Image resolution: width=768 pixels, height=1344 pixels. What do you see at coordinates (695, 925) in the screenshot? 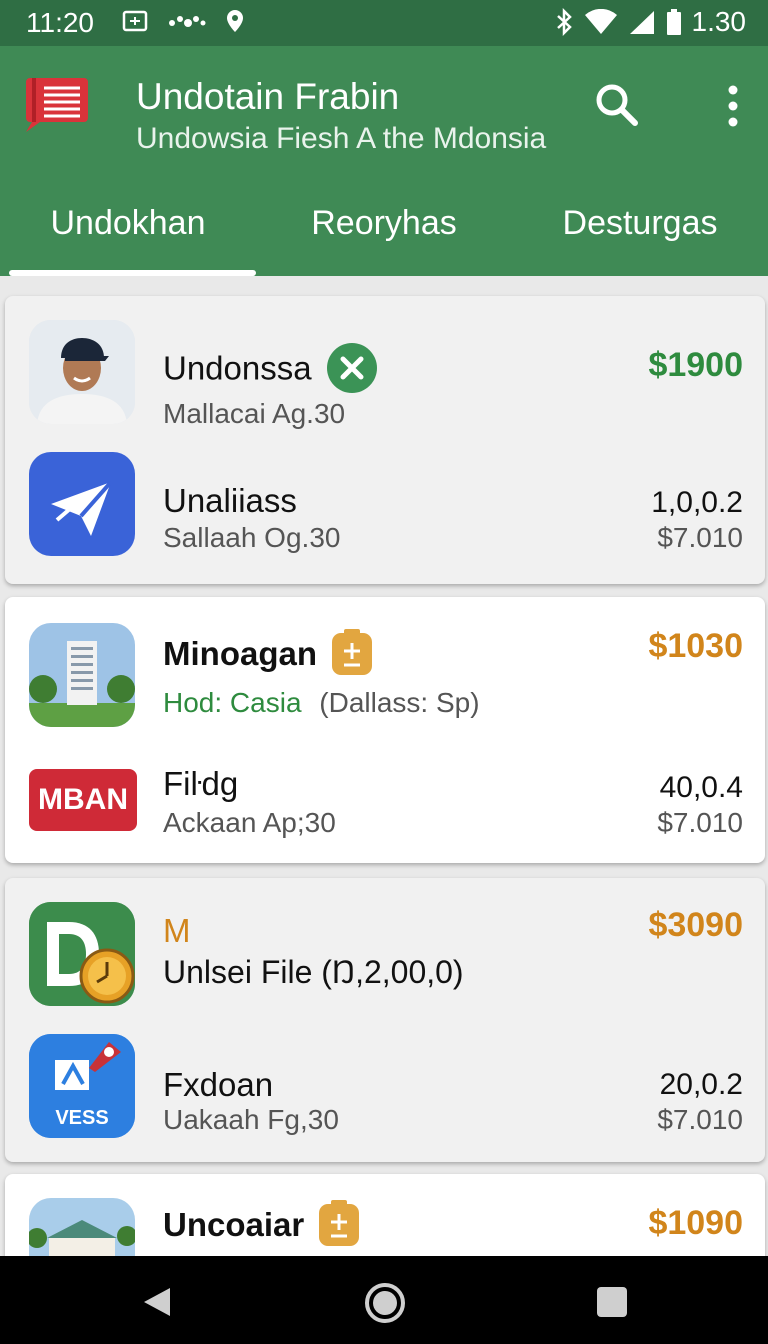
I see `item-amount: $3090` at bounding box center [695, 925].